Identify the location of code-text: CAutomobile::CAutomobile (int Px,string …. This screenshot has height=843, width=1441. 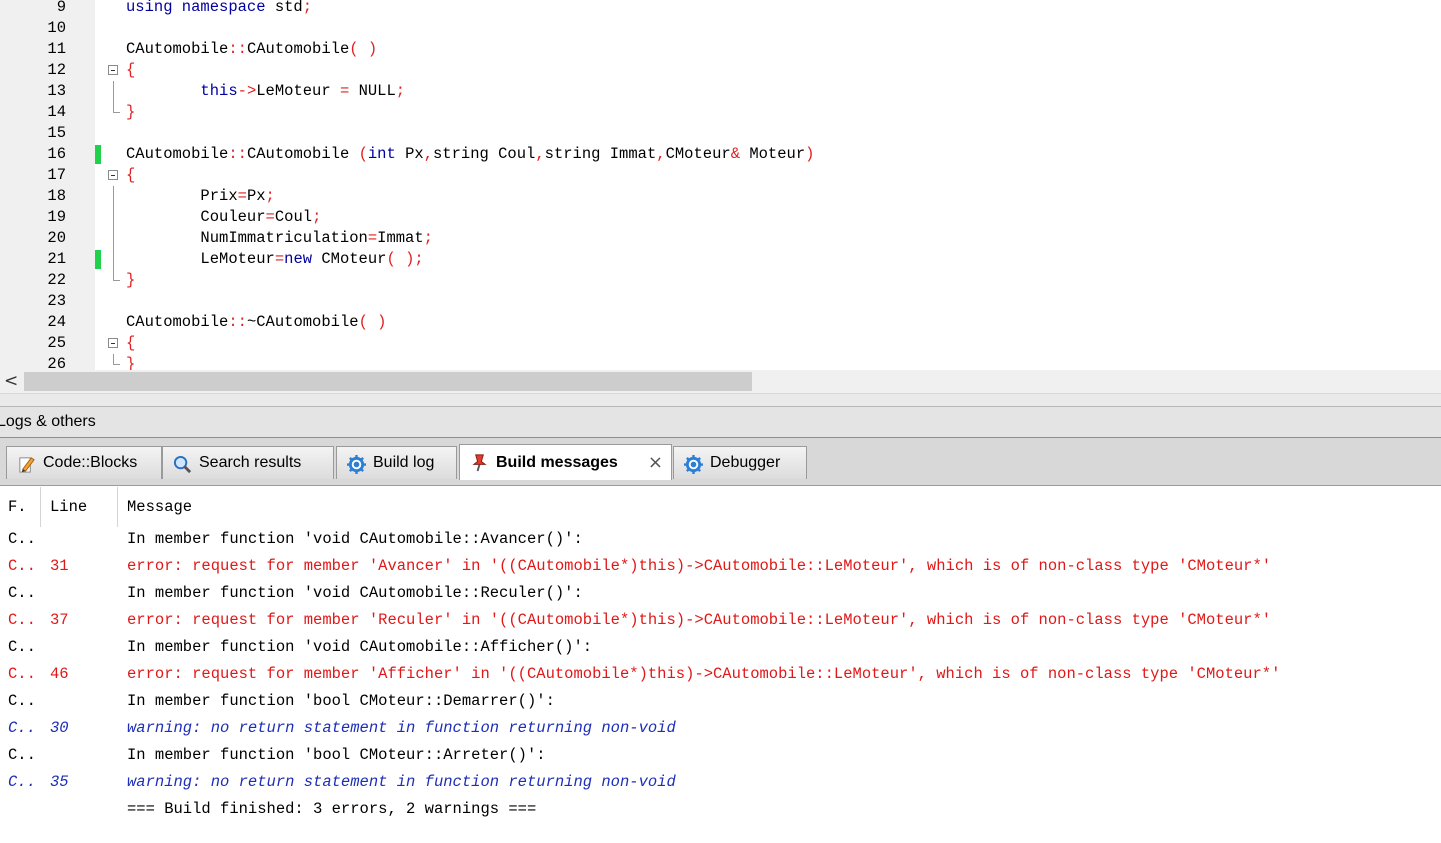
(470, 154).